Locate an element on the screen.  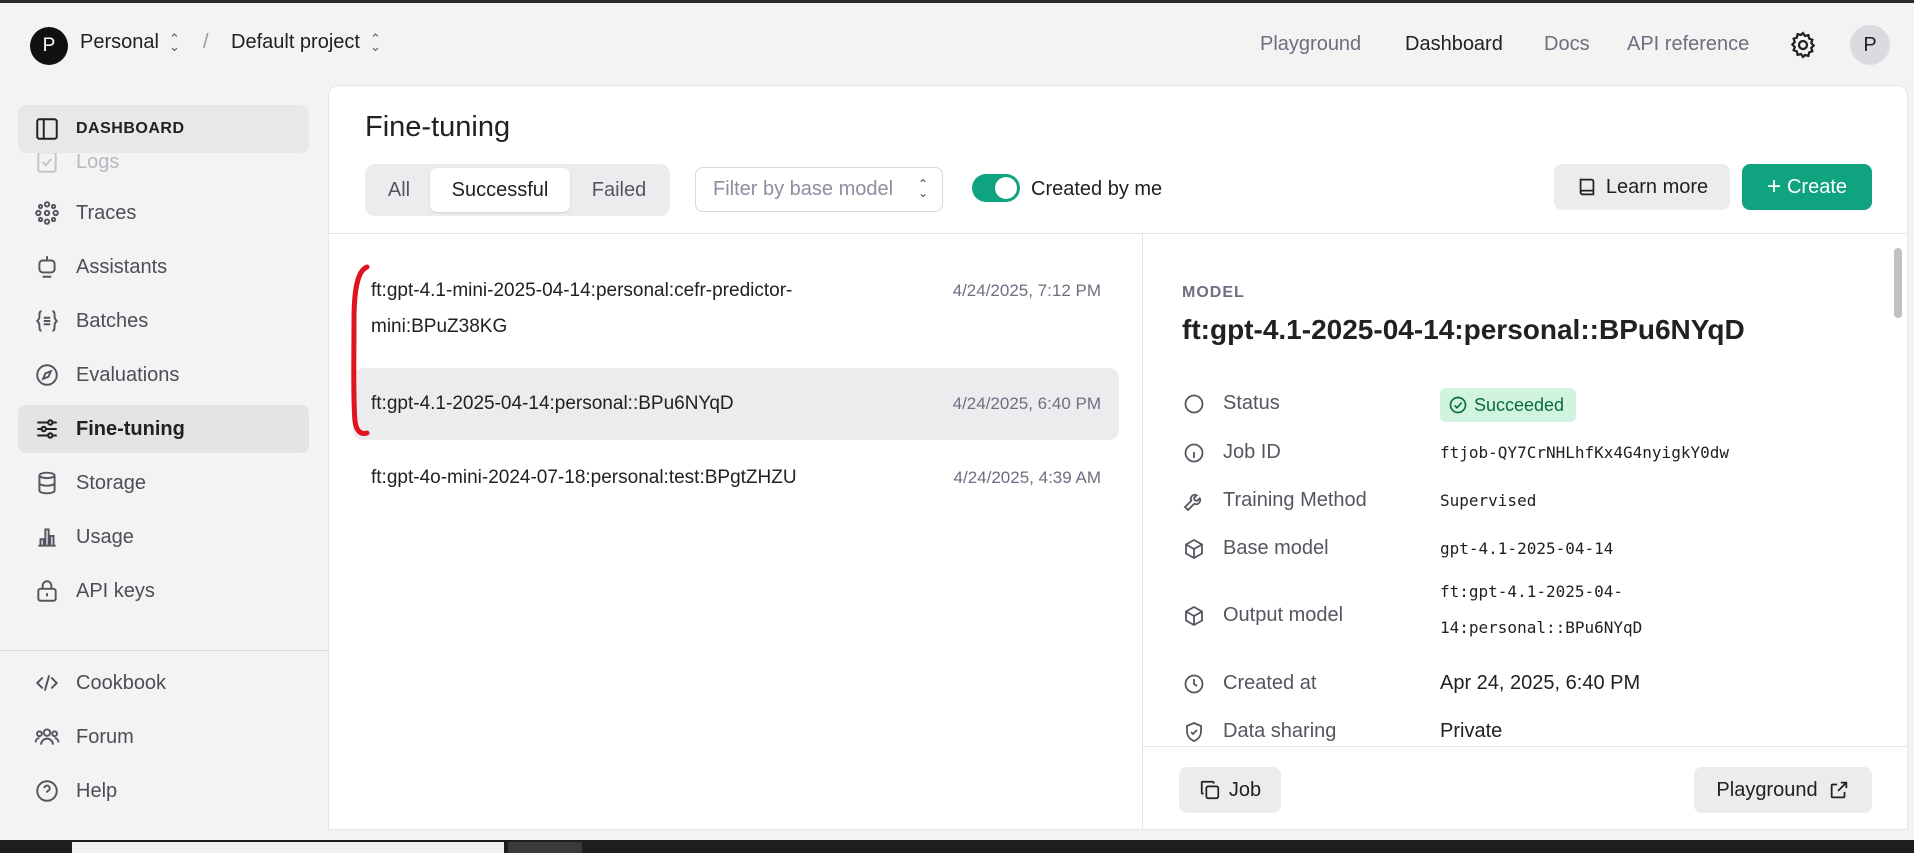
check-circle-icon is located at coordinates (1458, 405).